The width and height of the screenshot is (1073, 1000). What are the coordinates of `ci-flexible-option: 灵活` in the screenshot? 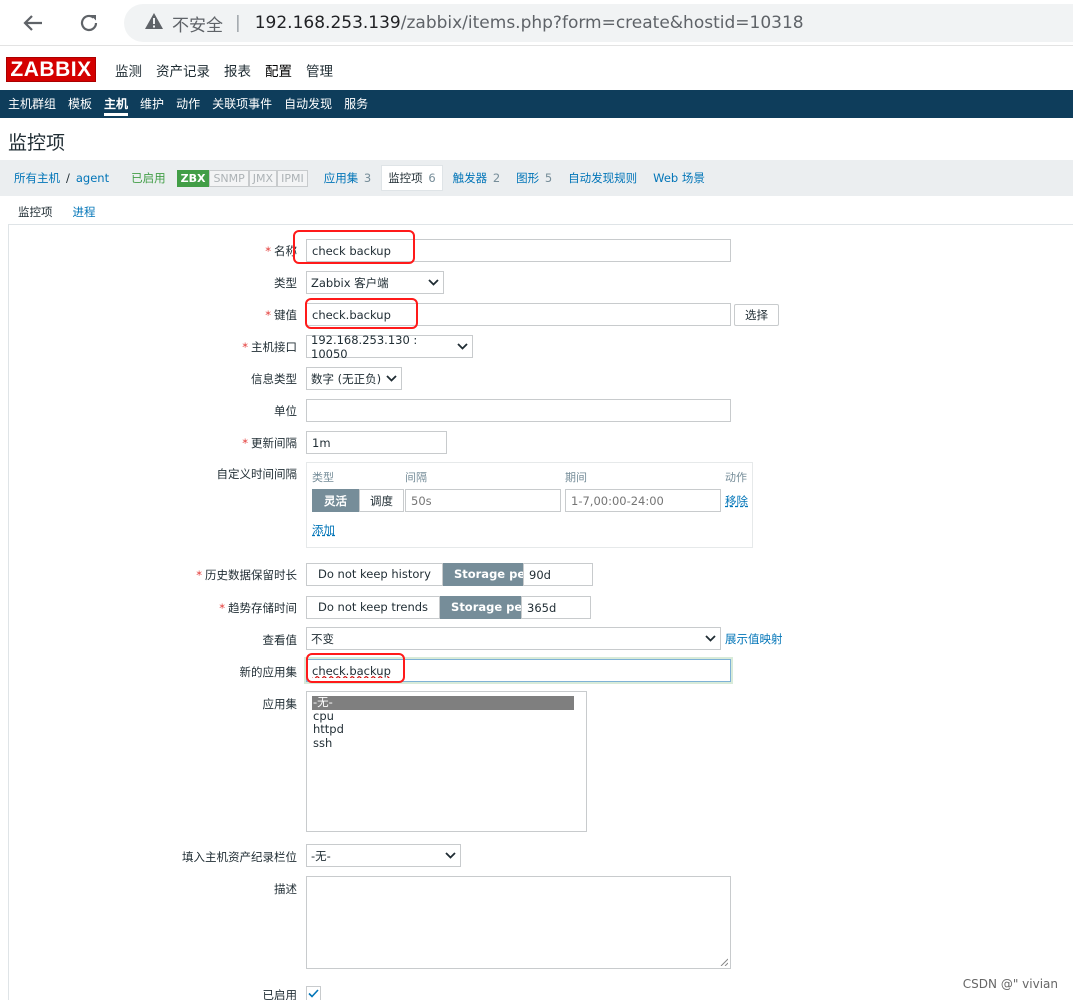 It's located at (335, 500).